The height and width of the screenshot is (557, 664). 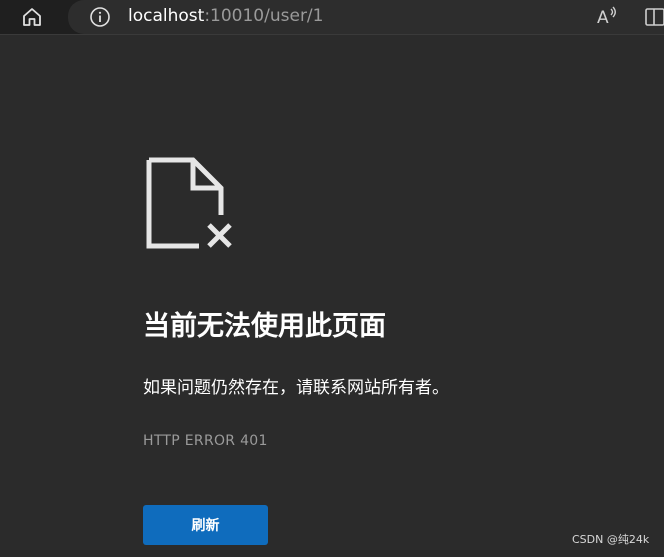 What do you see at coordinates (205, 441) in the screenshot?
I see `error-code: HTTP ERROR 401` at bounding box center [205, 441].